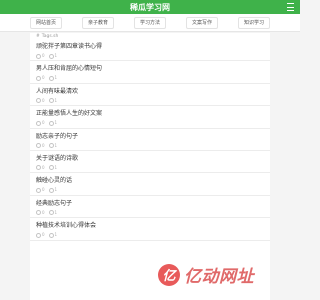 This screenshot has height=300, width=320. I want to click on list-item: 触碰心灵的话 0 1, so click(150, 184).